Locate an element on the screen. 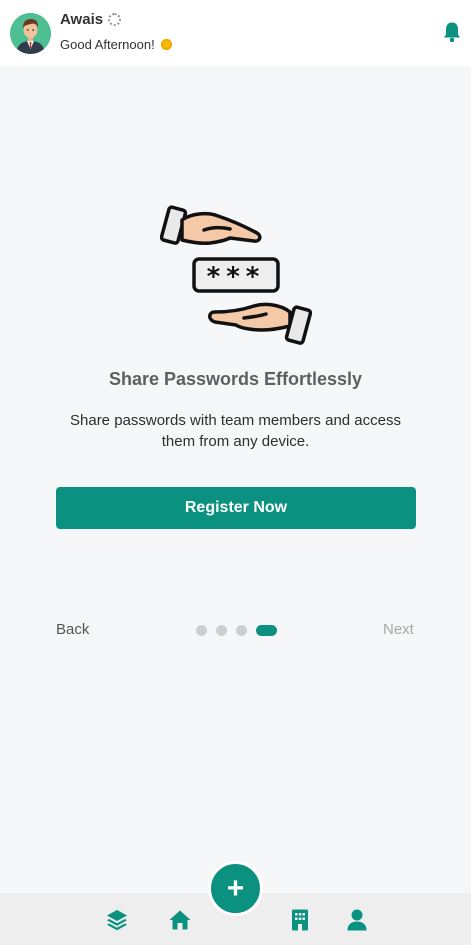  layers-icon is located at coordinates (117, 920).